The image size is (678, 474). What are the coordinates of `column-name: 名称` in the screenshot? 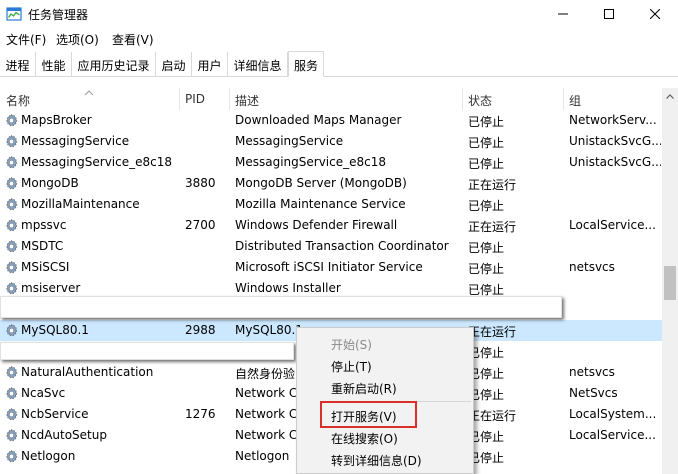 It's located at (18, 100).